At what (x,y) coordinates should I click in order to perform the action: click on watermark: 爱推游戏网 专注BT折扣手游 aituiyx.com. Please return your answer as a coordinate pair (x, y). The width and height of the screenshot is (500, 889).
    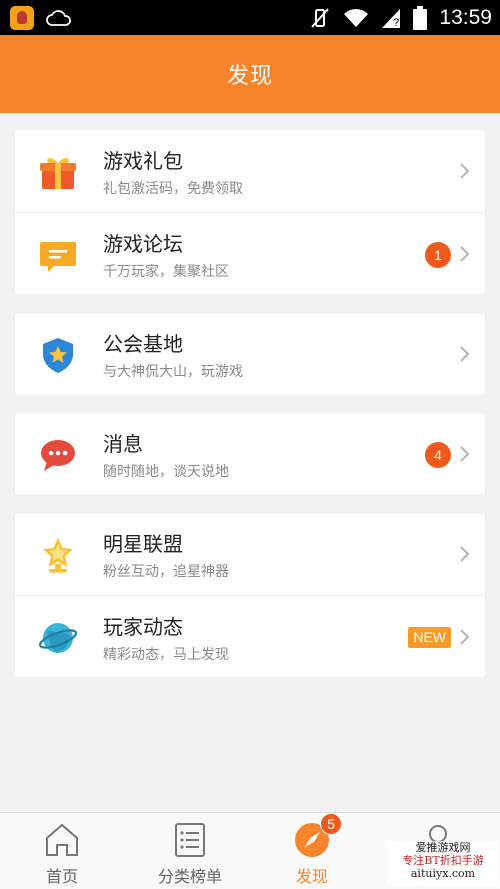
    Looking at the image, I should click on (443, 863).